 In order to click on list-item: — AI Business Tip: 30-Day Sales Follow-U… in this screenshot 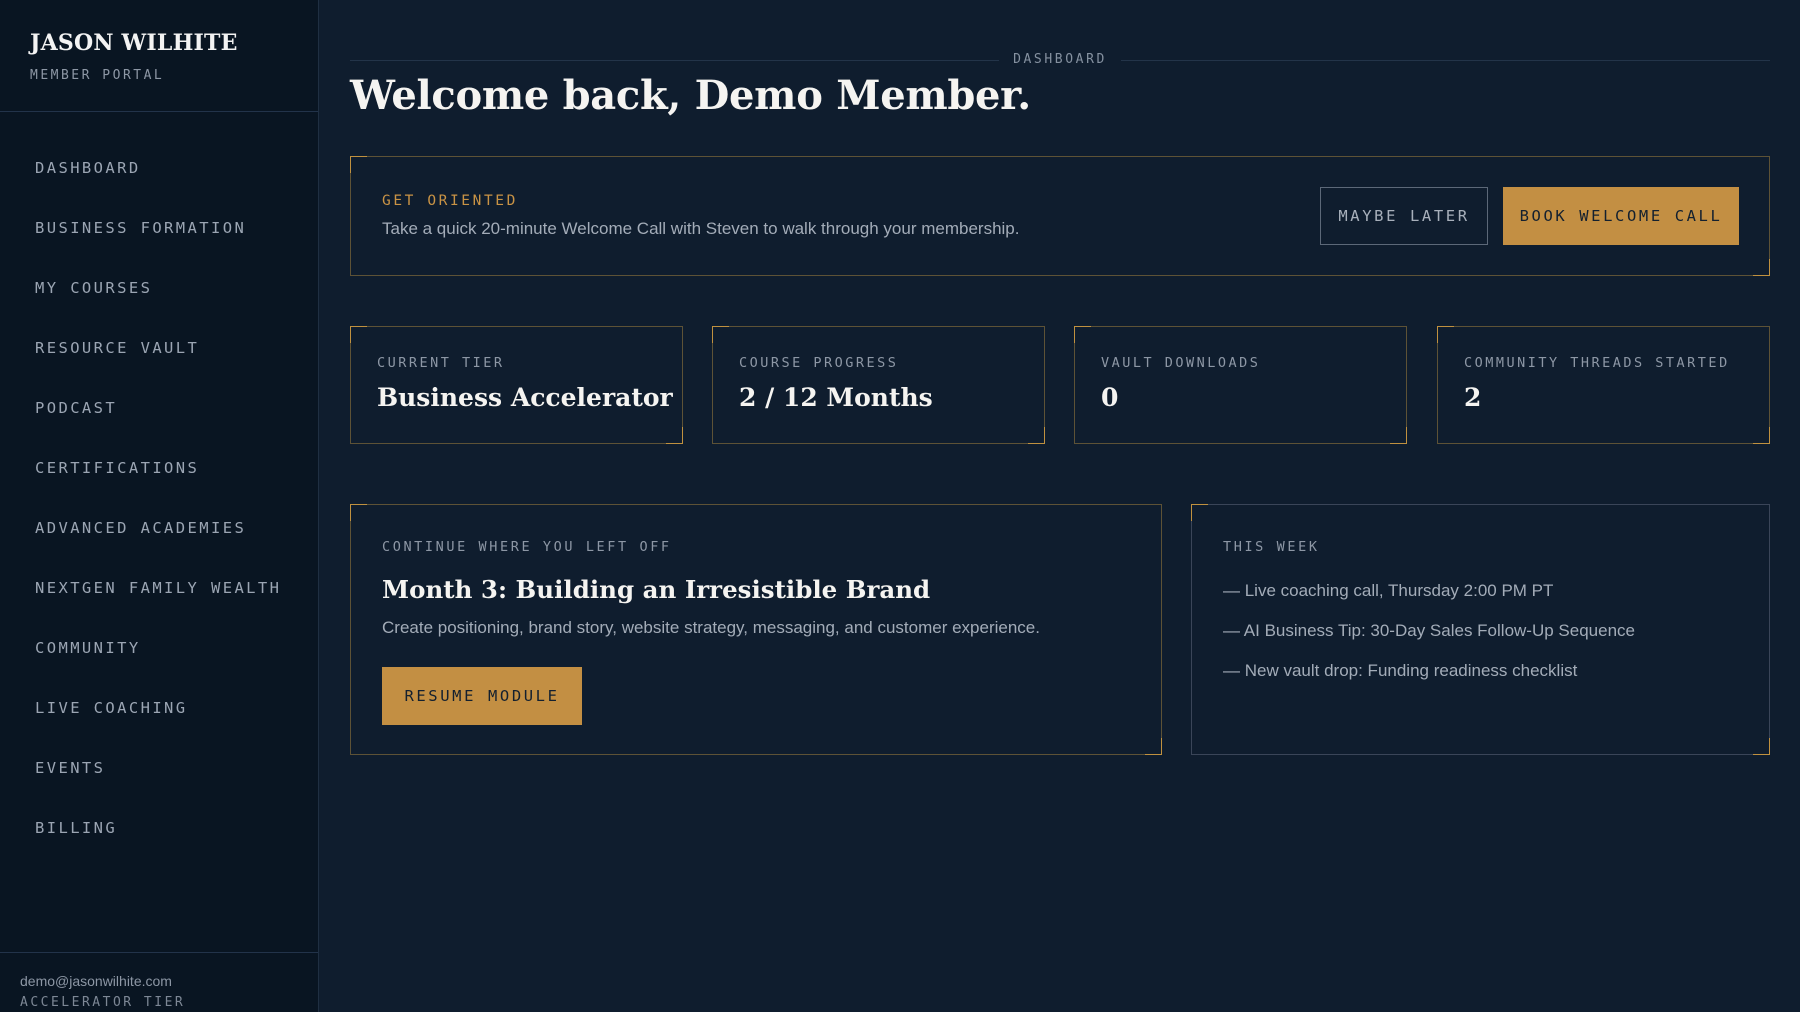, I will do `click(1429, 630)`.